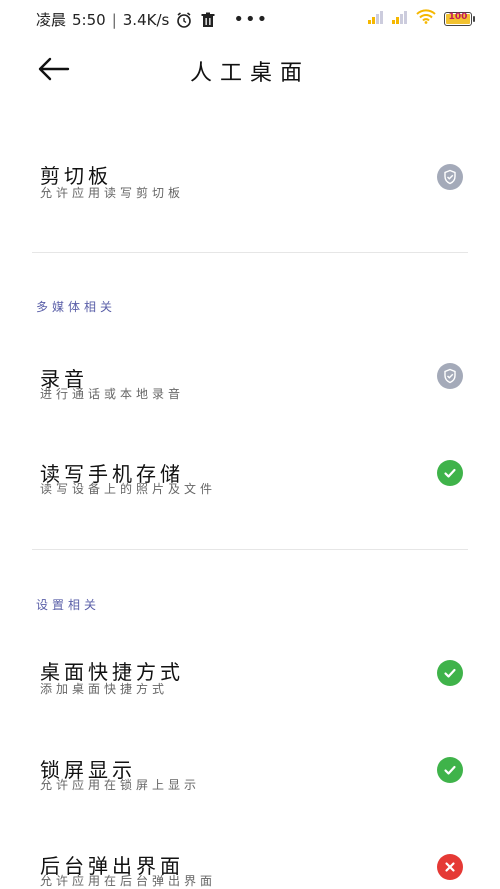 This screenshot has height=889, width=500. What do you see at coordinates (250, 867) in the screenshot?
I see `permission-item-background-popup: 后台弹出界面 允许应用在后台弹出界面` at bounding box center [250, 867].